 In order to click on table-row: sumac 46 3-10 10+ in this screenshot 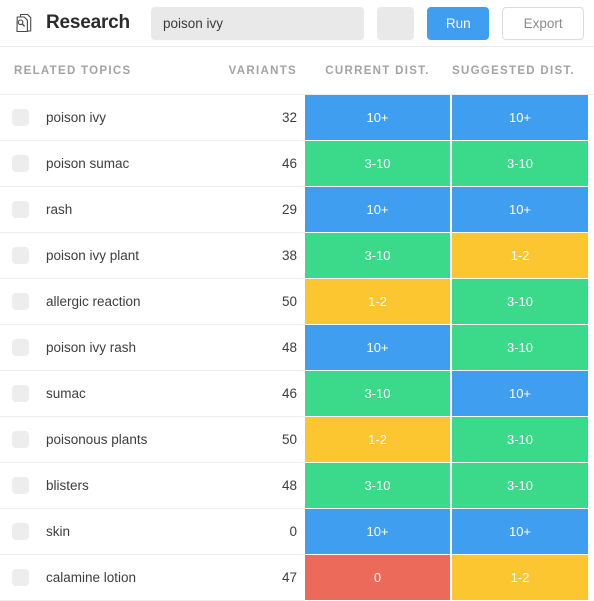, I will do `click(297, 394)`.